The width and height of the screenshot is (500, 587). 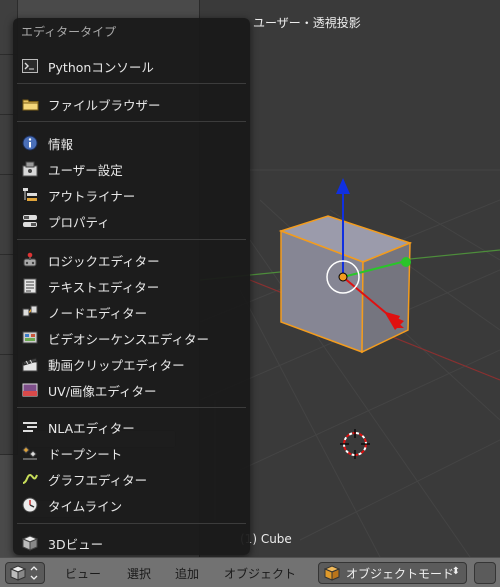 I want to click on 3d-cursor, so click(x=355, y=444).